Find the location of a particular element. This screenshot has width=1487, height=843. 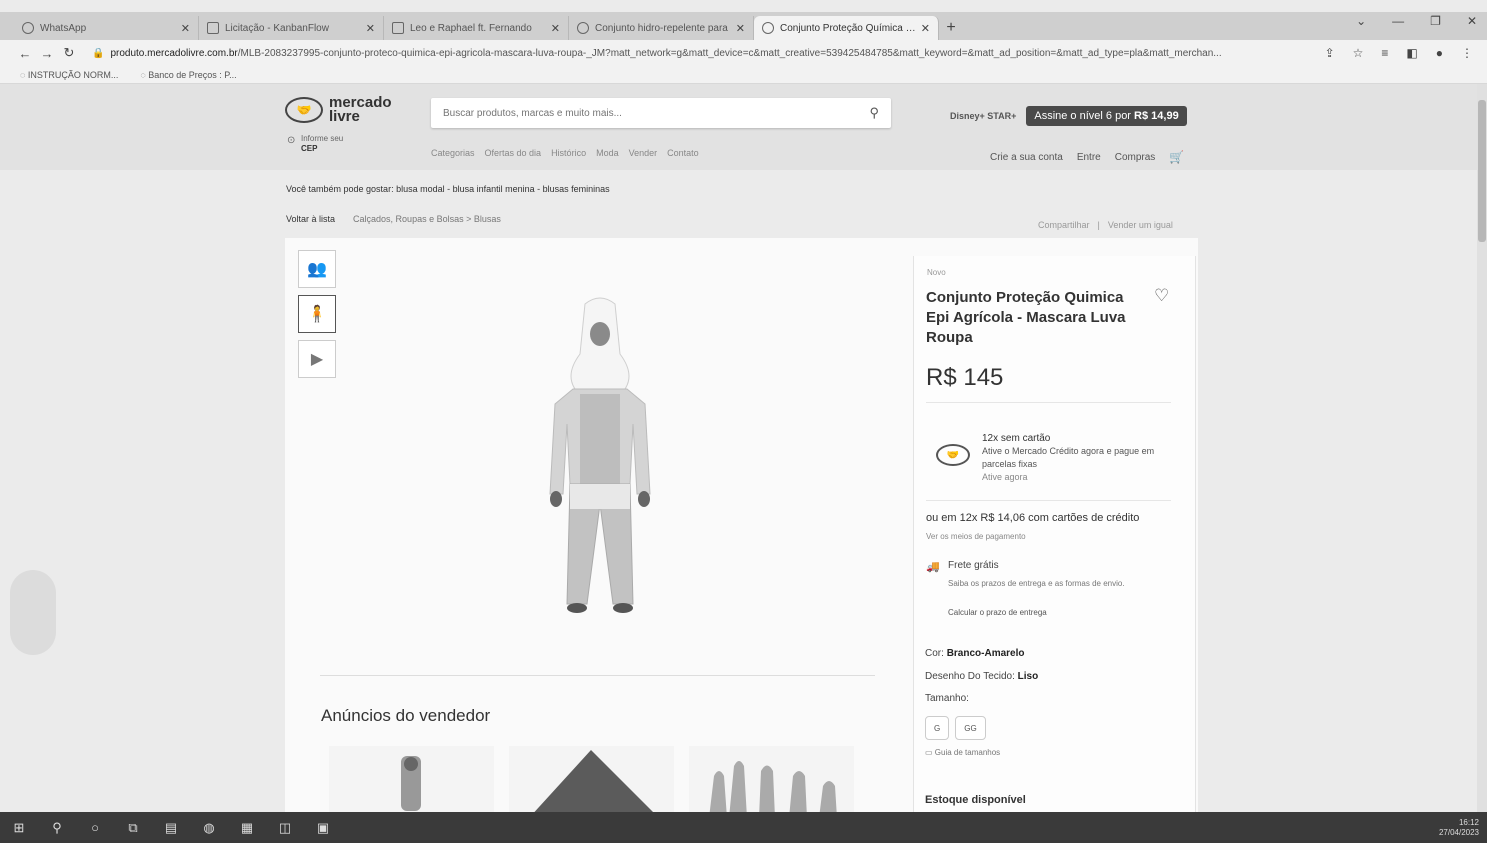

subscribe-button: Assine o nível 6 por R$ 14,99 is located at coordinates (1106, 116).